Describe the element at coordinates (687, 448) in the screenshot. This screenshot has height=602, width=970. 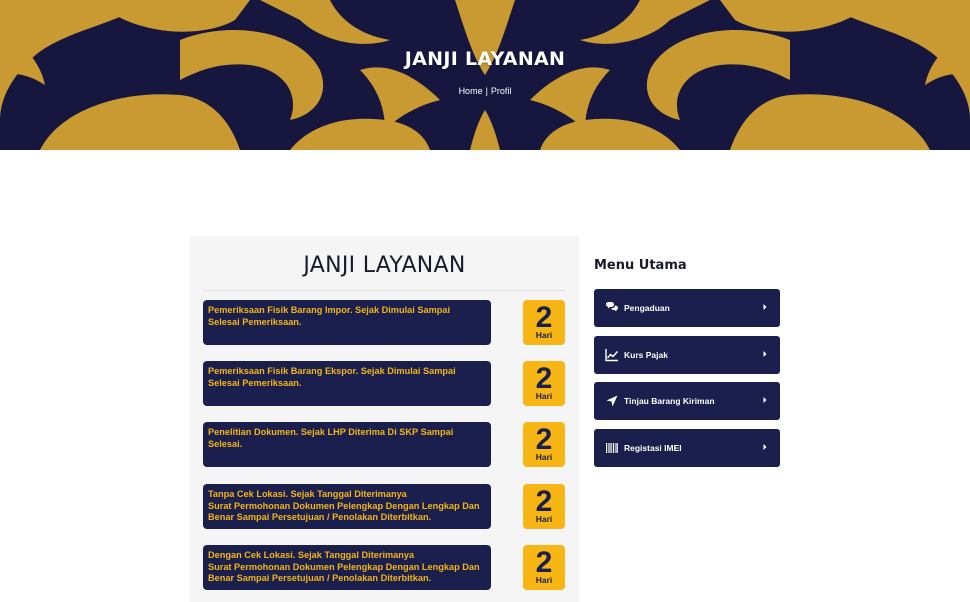
I see `menu-item-registasi-imei: Registasi IMEI` at that location.